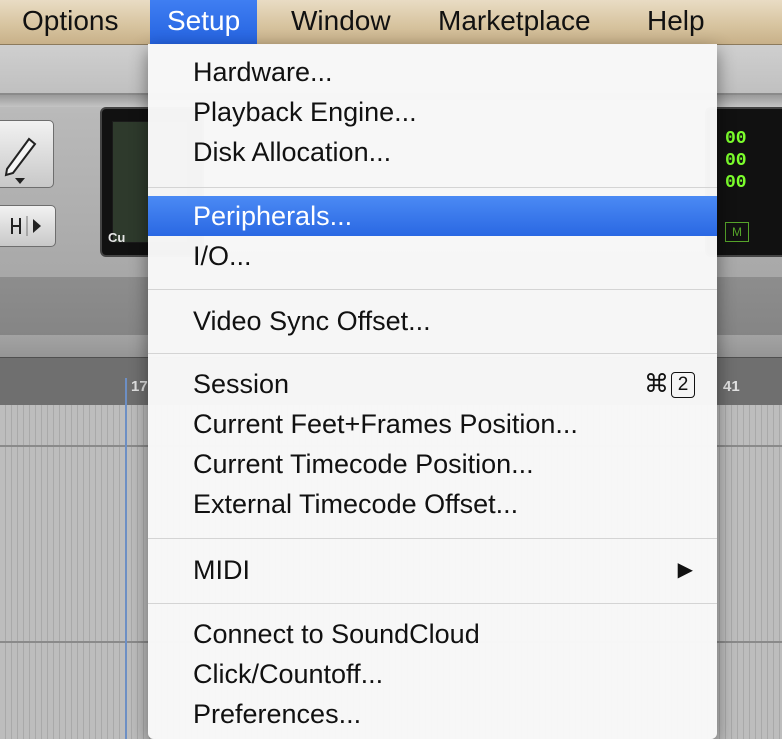 This screenshot has width=782, height=739. What do you see at coordinates (341, 22) in the screenshot?
I see `menubar-item-window: Window` at bounding box center [341, 22].